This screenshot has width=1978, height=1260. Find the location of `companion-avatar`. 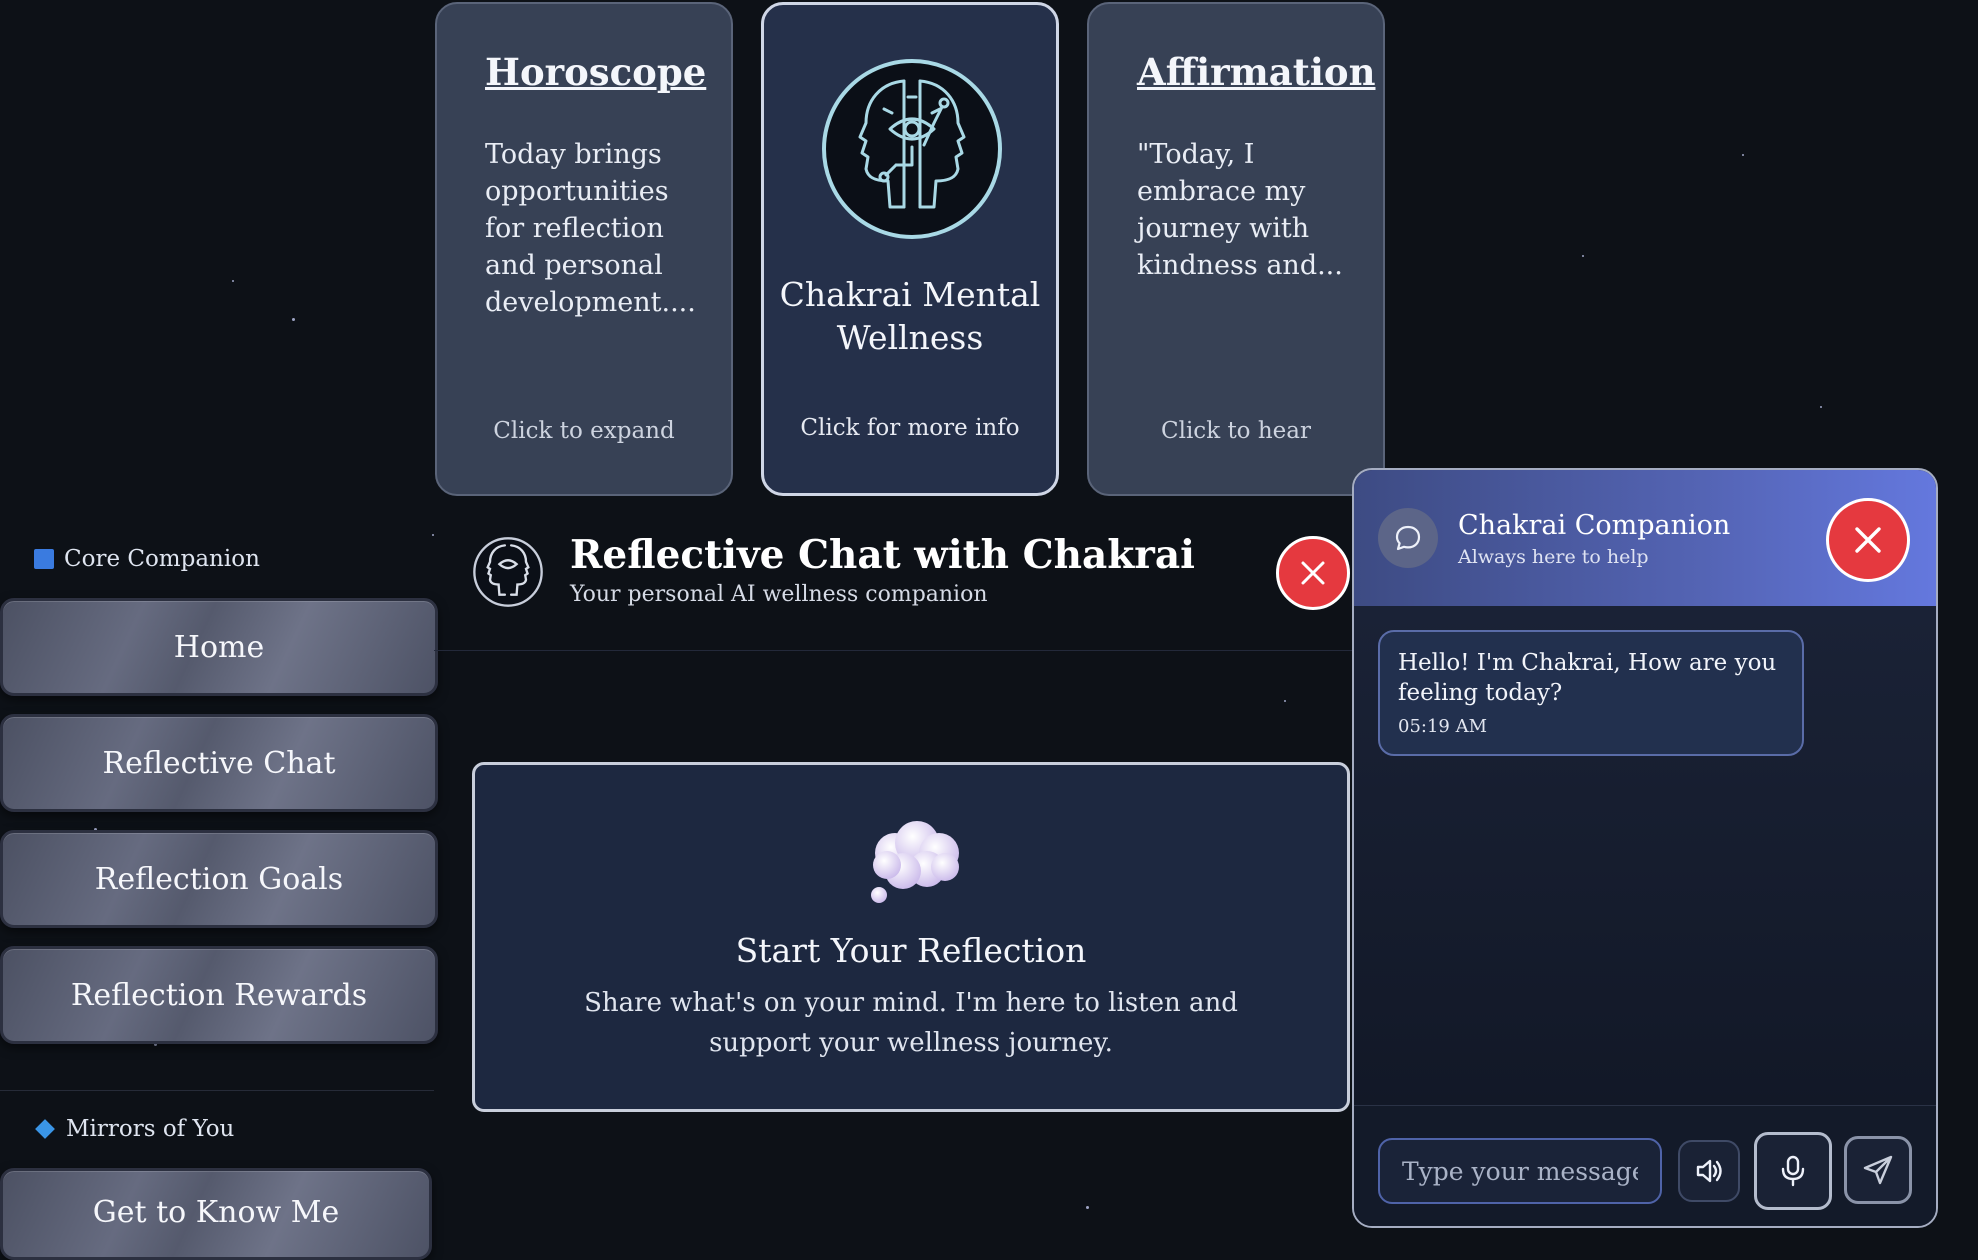

companion-avatar is located at coordinates (1408, 538).